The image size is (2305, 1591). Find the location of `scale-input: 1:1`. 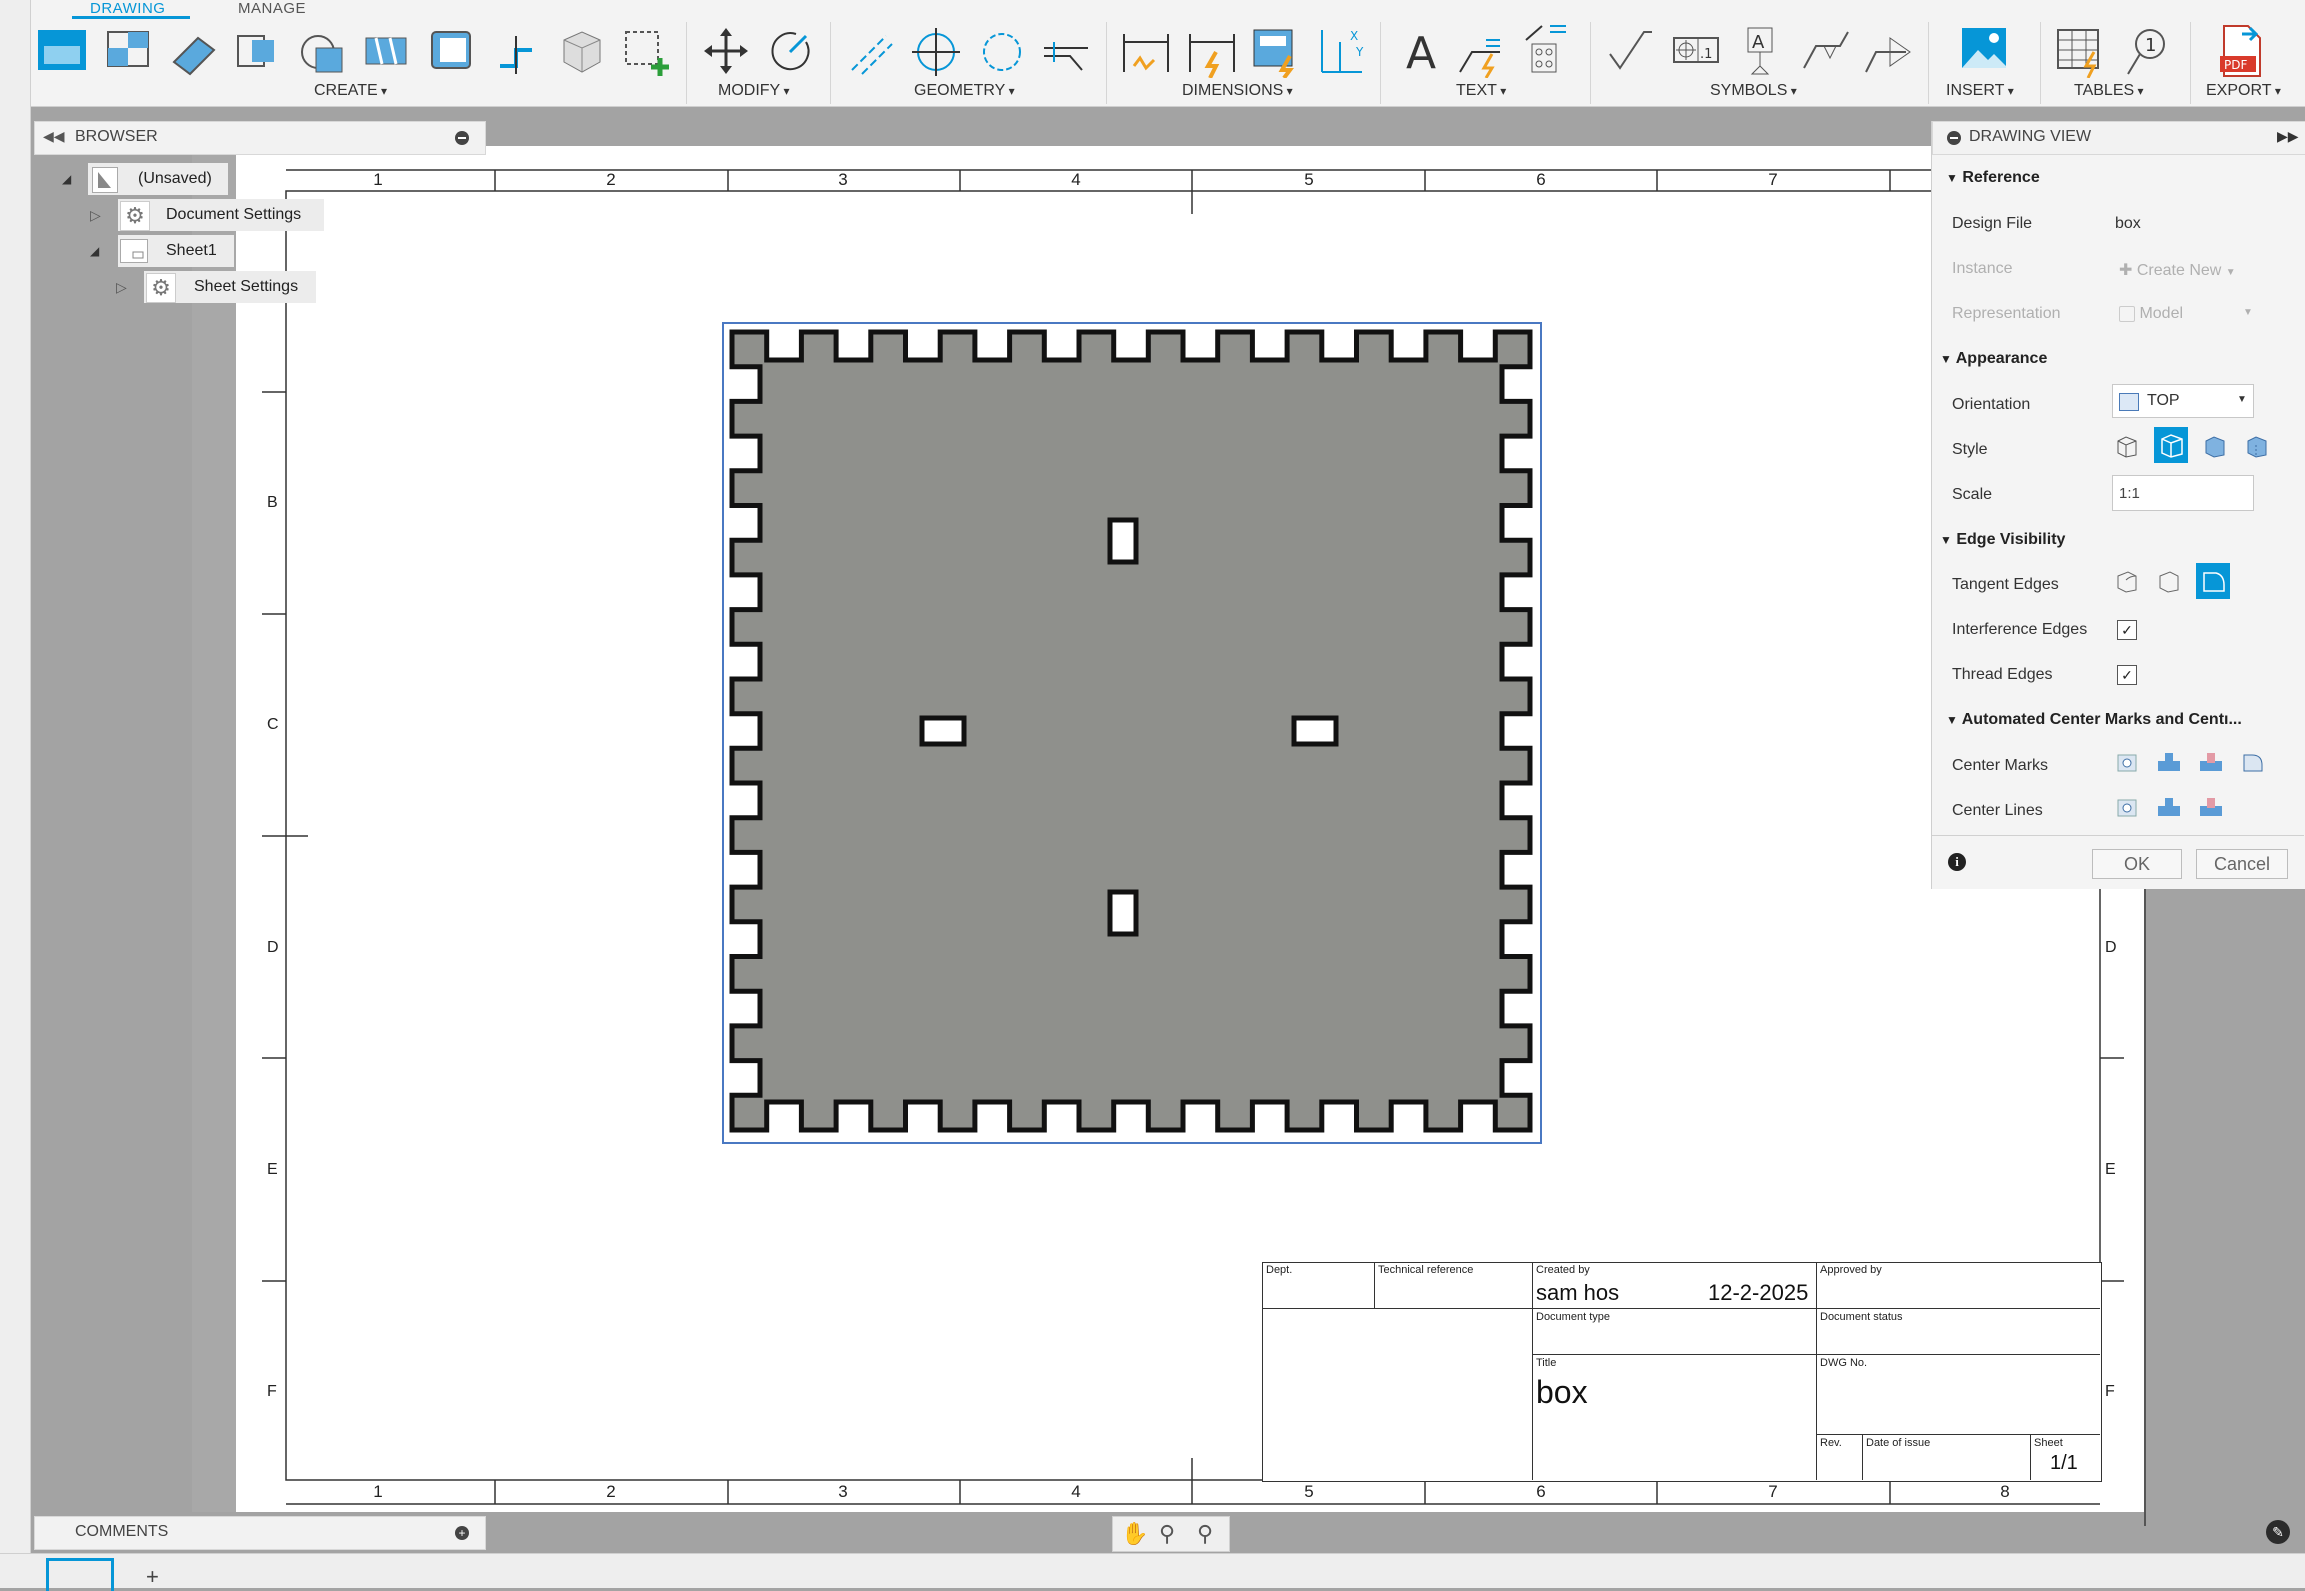

scale-input: 1:1 is located at coordinates (2183, 493).